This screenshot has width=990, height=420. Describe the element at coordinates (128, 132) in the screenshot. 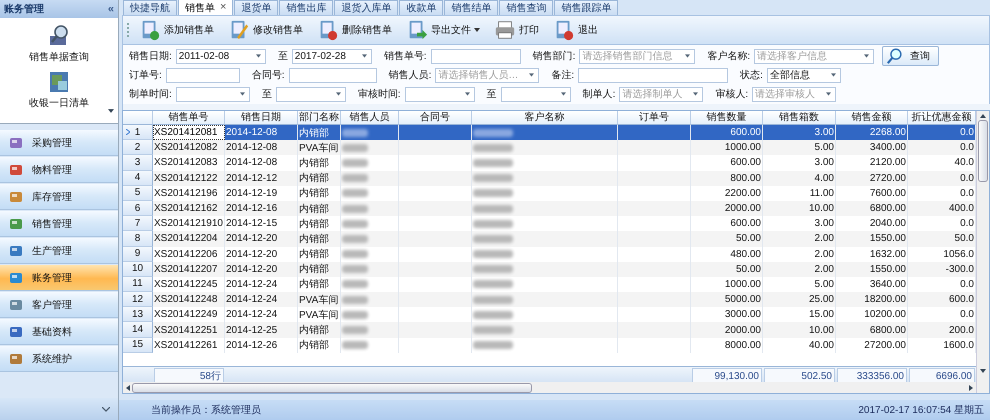

I see `row-indicator-icon` at that location.